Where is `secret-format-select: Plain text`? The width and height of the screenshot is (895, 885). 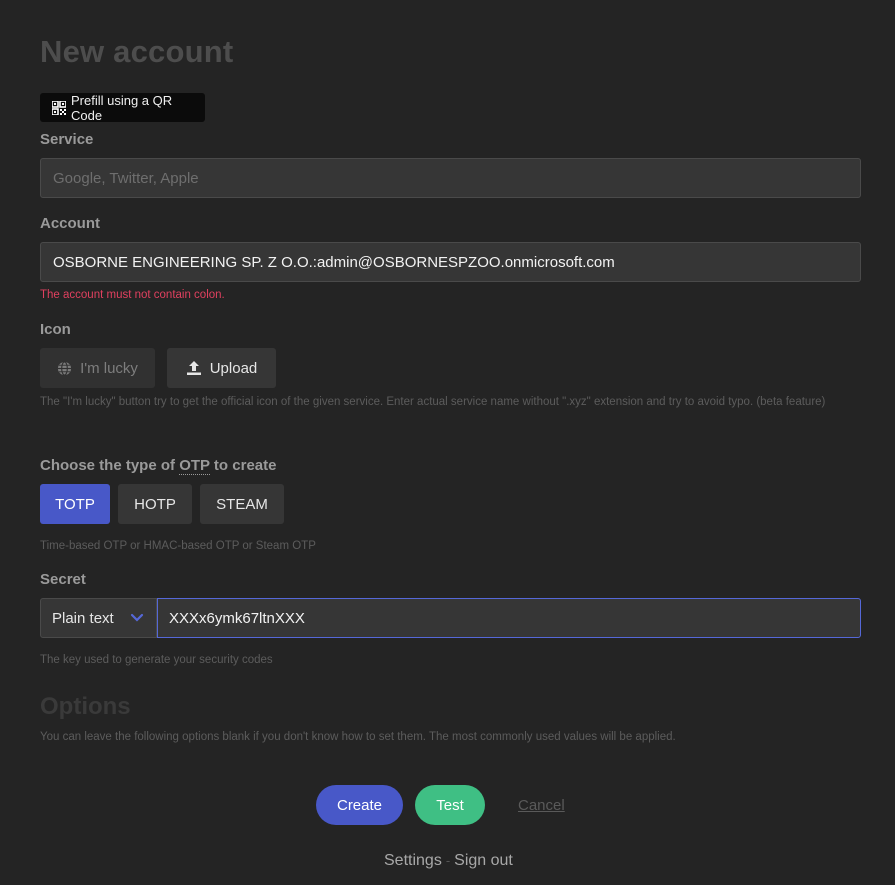
secret-format-select: Plain text is located at coordinates (98, 618).